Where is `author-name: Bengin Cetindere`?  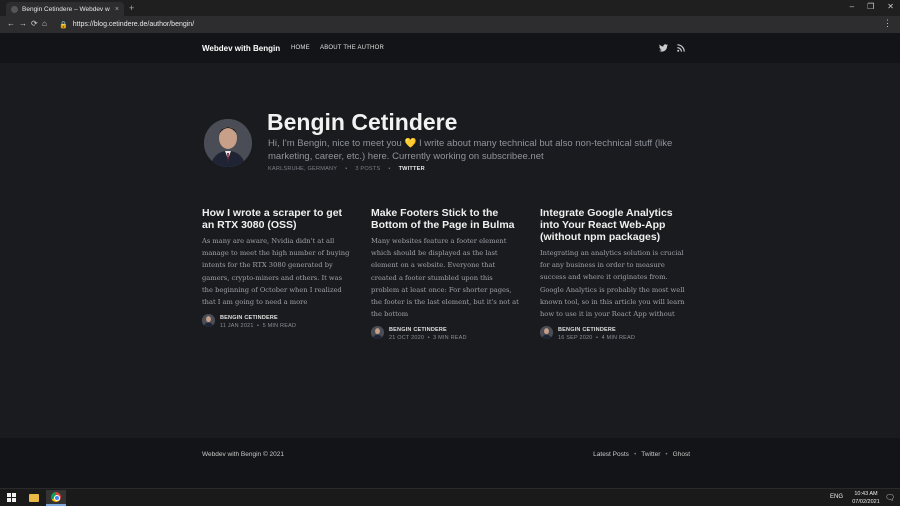
author-name: Bengin Cetindere is located at coordinates (362, 122).